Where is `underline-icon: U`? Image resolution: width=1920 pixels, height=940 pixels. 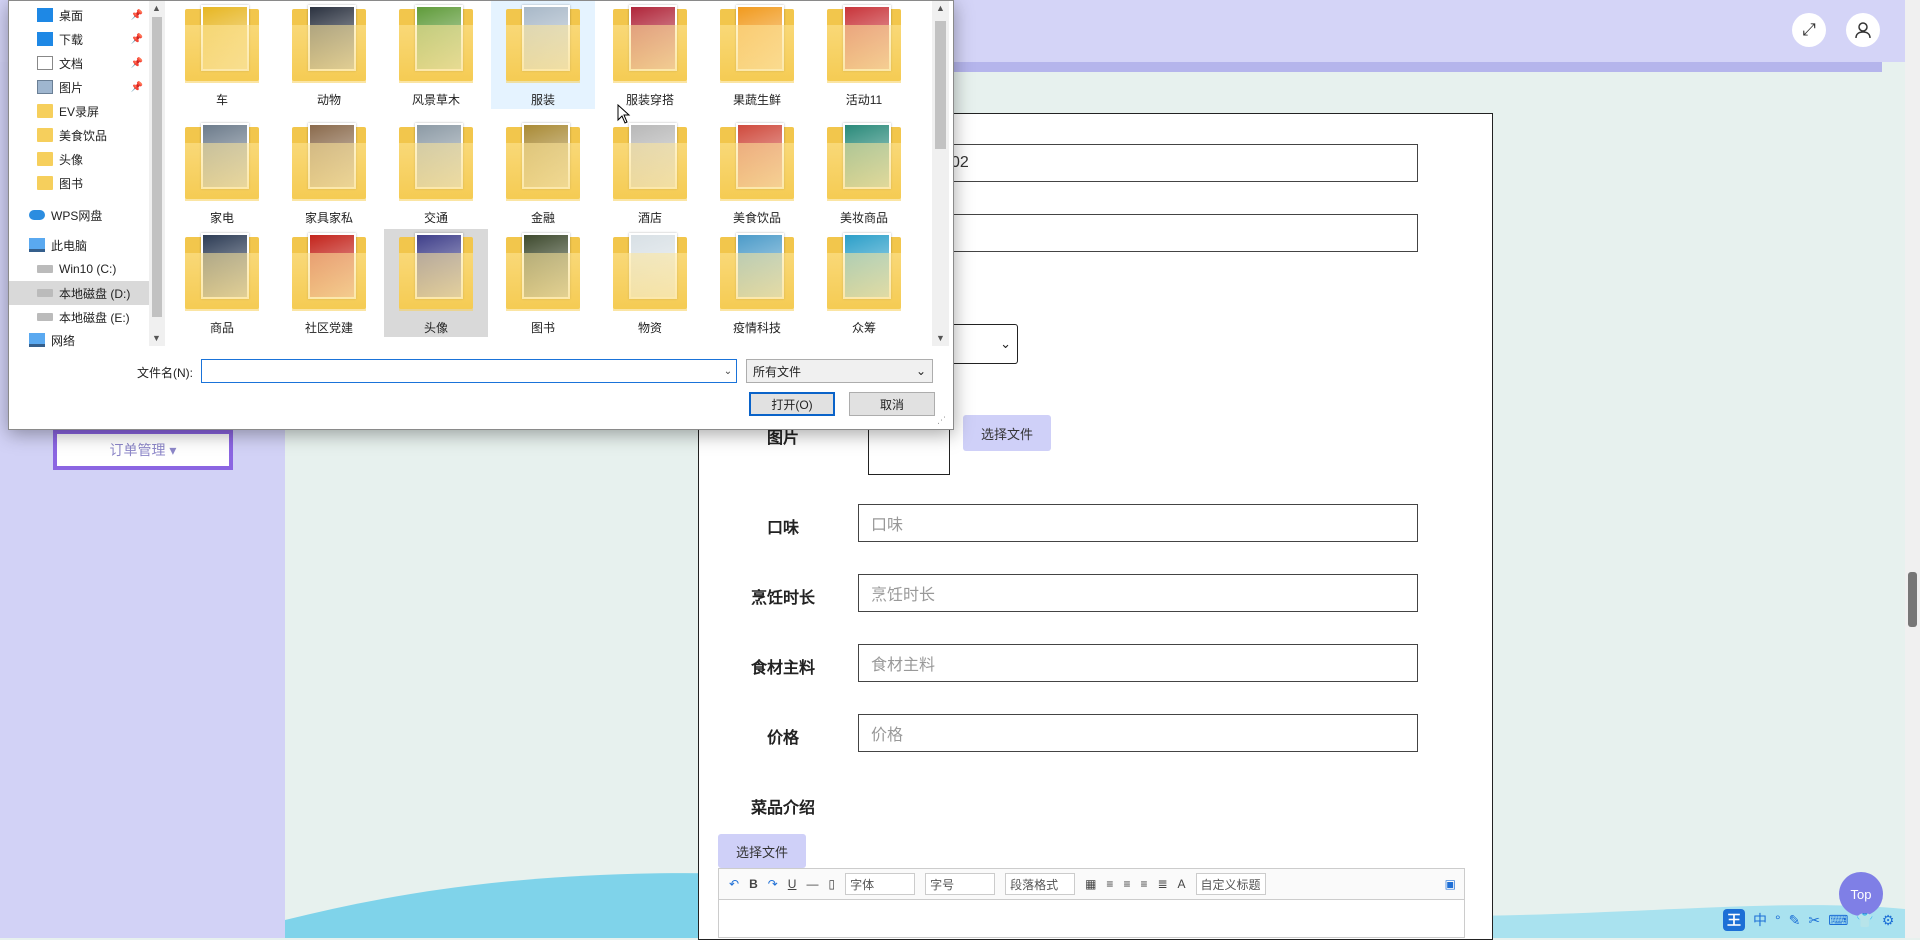
underline-icon: U is located at coordinates (792, 884).